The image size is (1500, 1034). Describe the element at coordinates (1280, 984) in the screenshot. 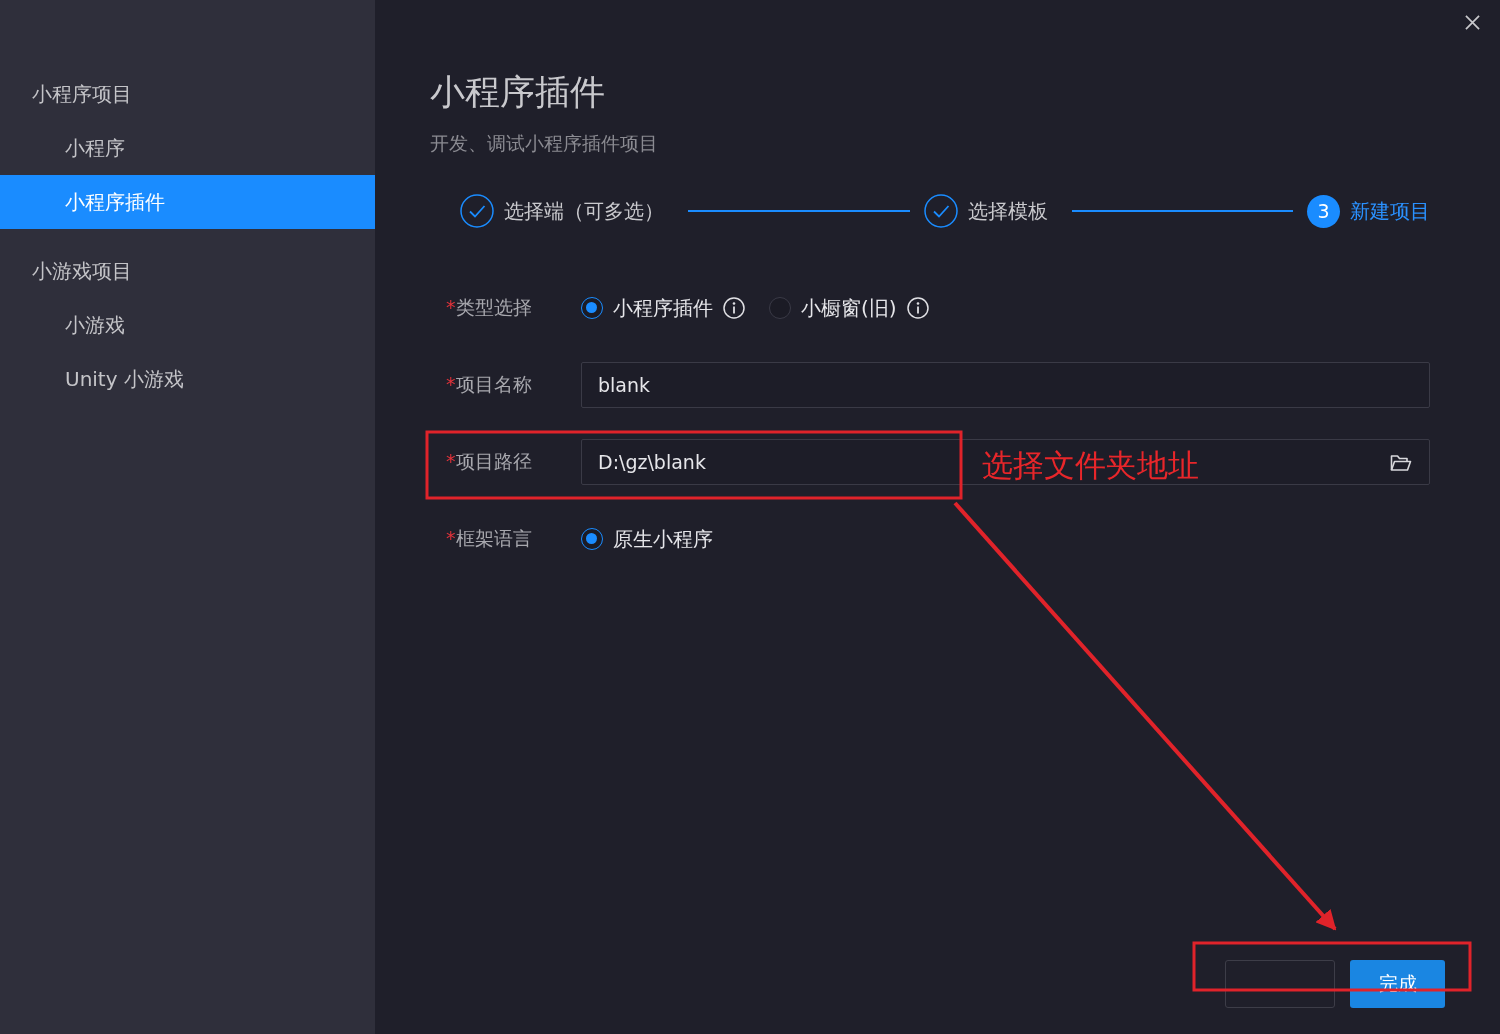

I see `secondary-button` at that location.